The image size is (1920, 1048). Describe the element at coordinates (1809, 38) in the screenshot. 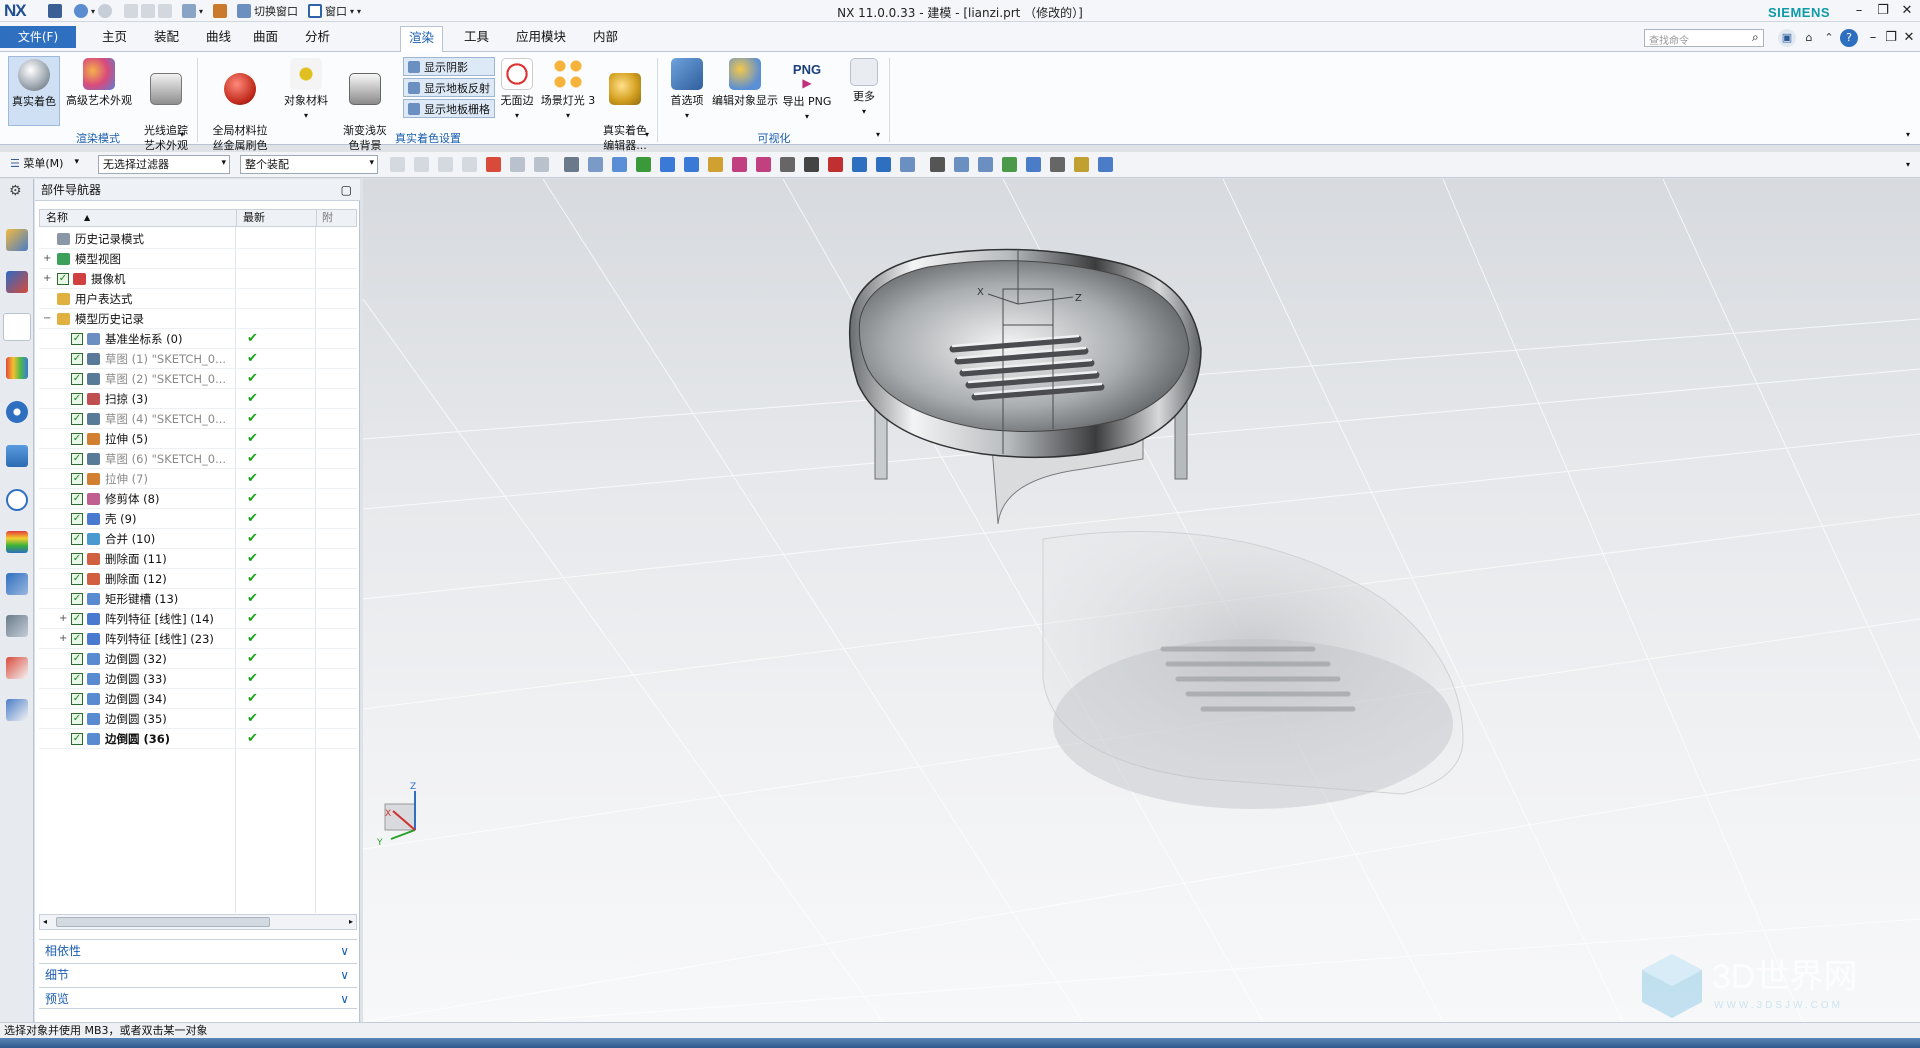

I see `ribbon-collapse-icon: ⌂` at that location.